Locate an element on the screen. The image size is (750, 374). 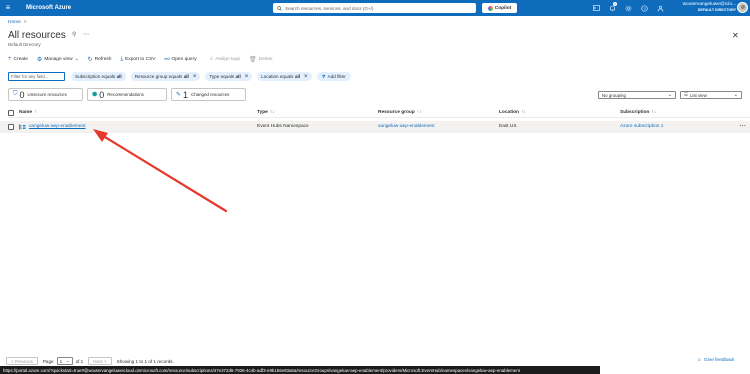
card-changed-resources: ✎ 1 Changed resources is located at coordinates (208, 94).